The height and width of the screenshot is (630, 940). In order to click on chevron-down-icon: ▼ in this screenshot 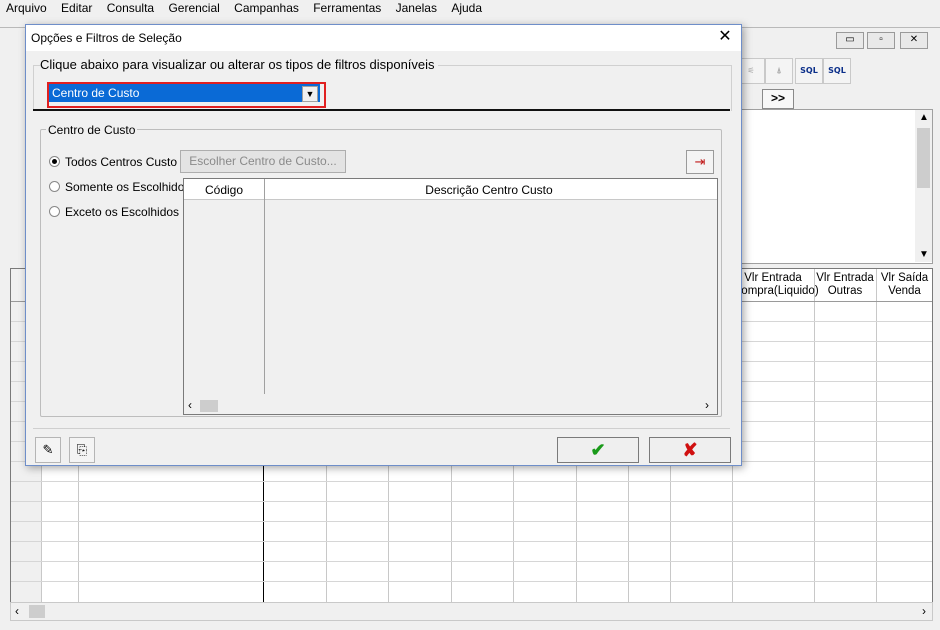, I will do `click(310, 94)`.